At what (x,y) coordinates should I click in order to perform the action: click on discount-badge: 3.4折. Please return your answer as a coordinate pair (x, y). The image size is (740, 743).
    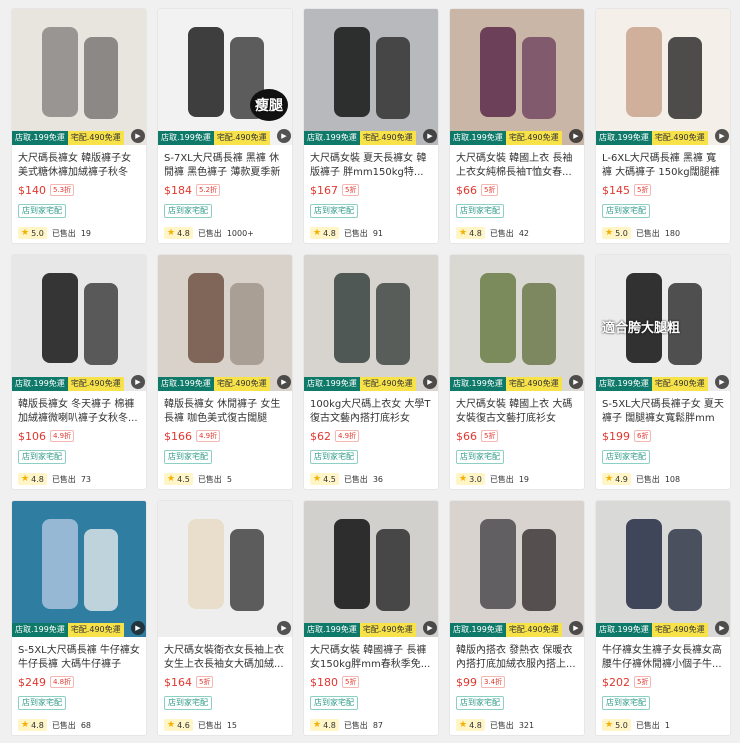
    Looking at the image, I should click on (493, 682).